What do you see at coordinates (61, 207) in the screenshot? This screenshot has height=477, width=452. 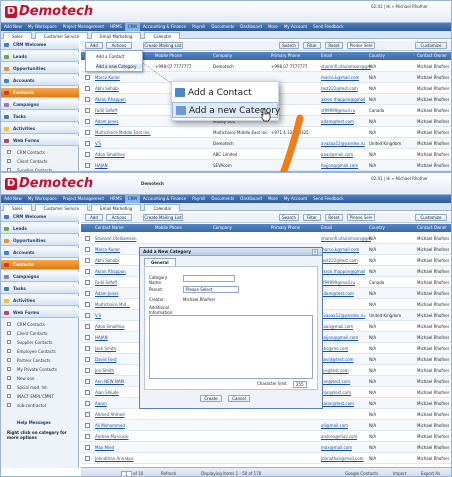 I see `tab-1: Customer Service` at bounding box center [61, 207].